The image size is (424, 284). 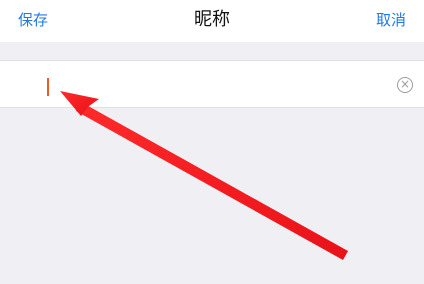 I want to click on nickname-input, so click(x=188, y=84).